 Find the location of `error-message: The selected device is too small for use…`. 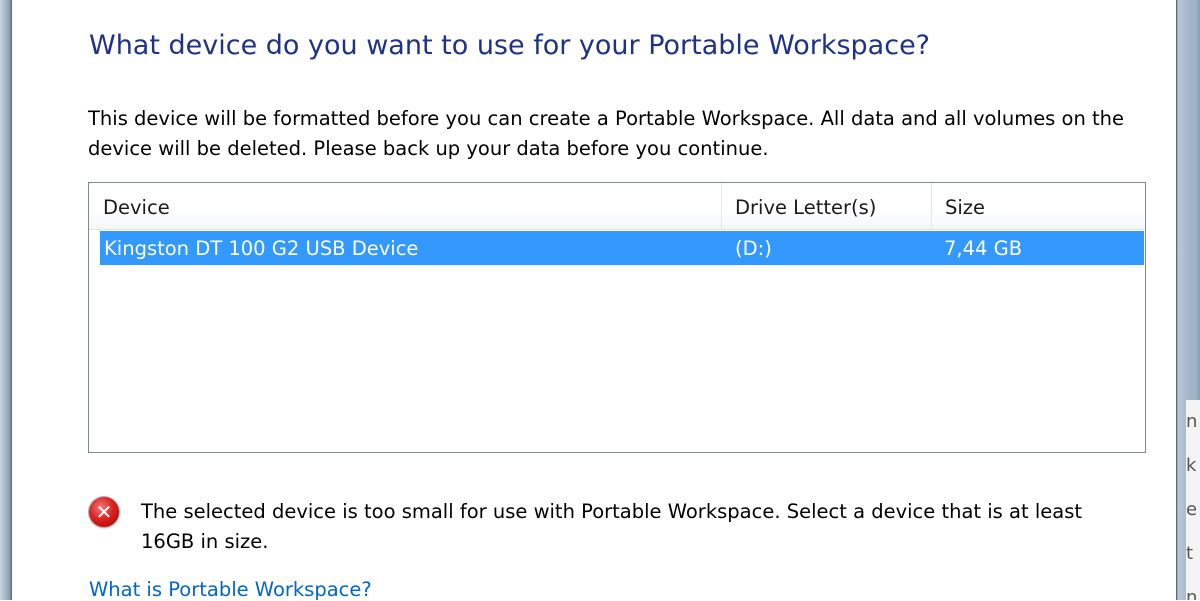

error-message: The selected device is too small for use… is located at coordinates (612, 526).